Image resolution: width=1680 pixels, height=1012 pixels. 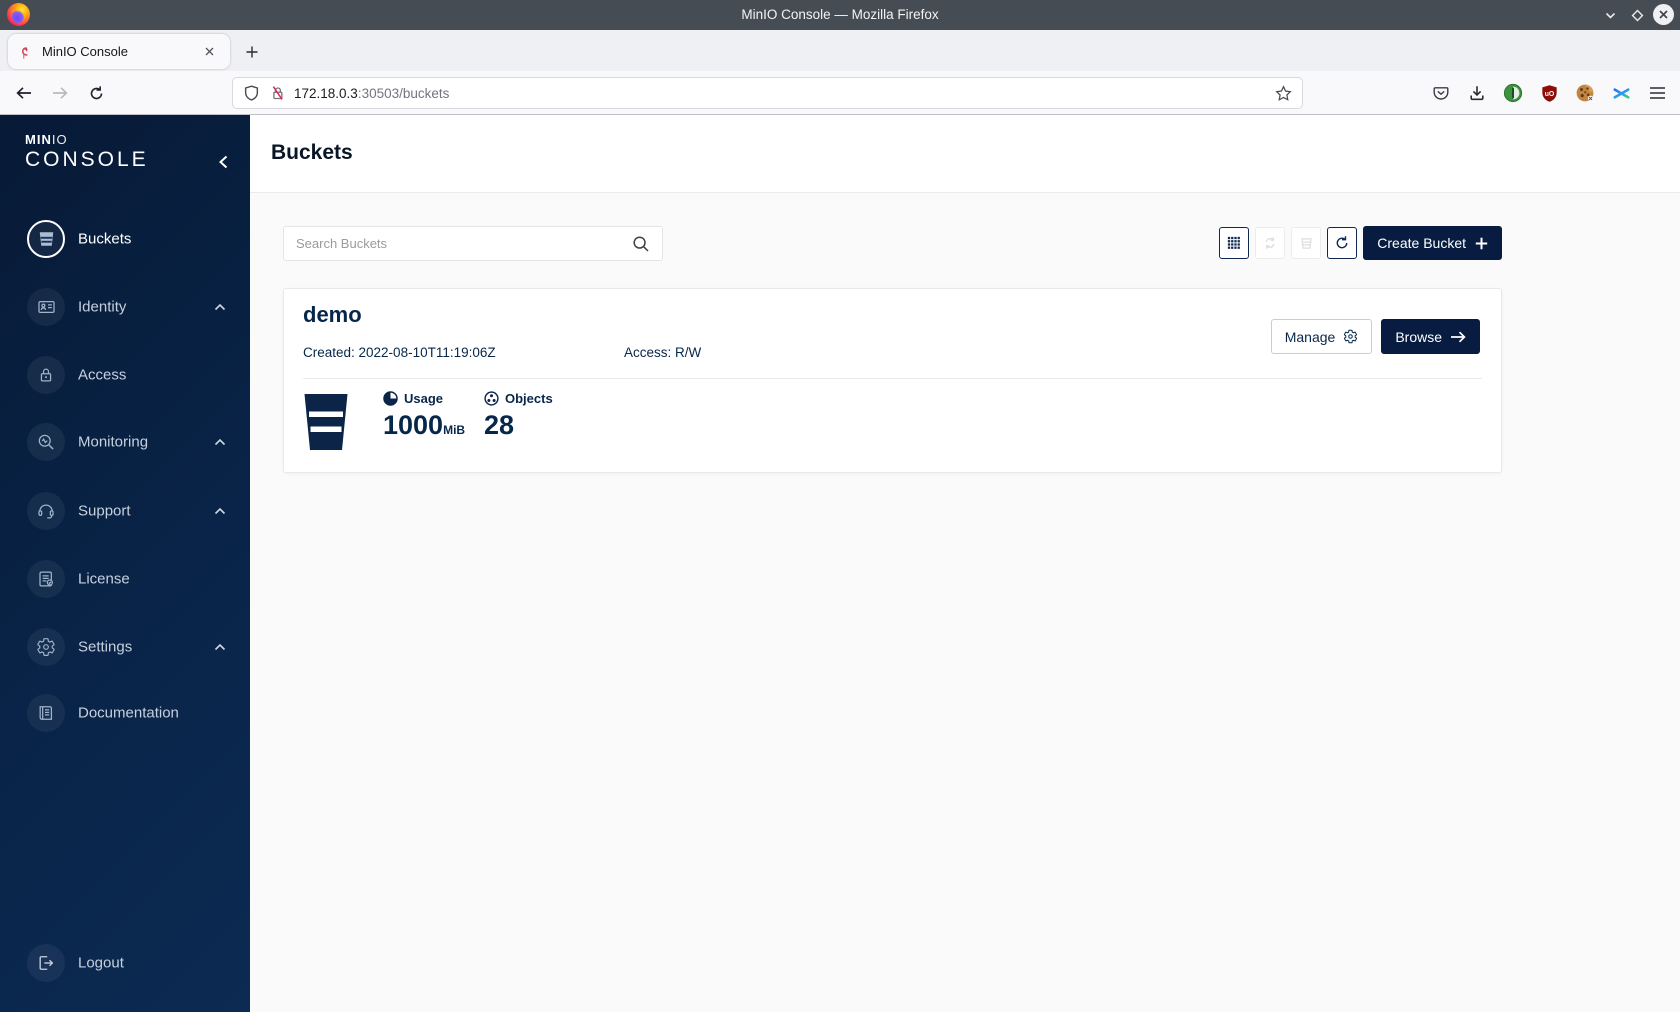 I want to click on bookmark-star-button, so click(x=1283, y=93).